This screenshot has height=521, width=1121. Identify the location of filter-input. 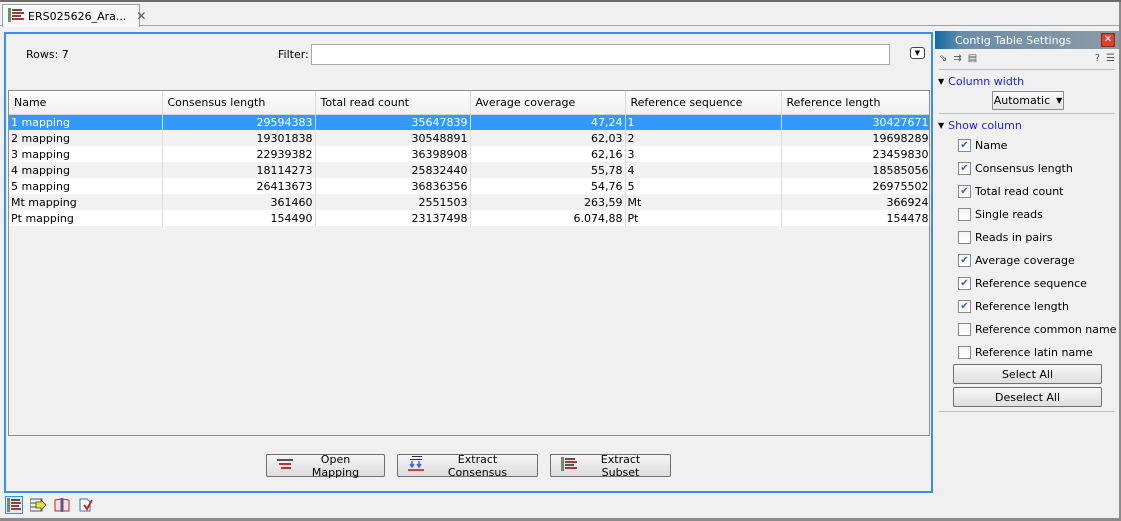
(600, 54).